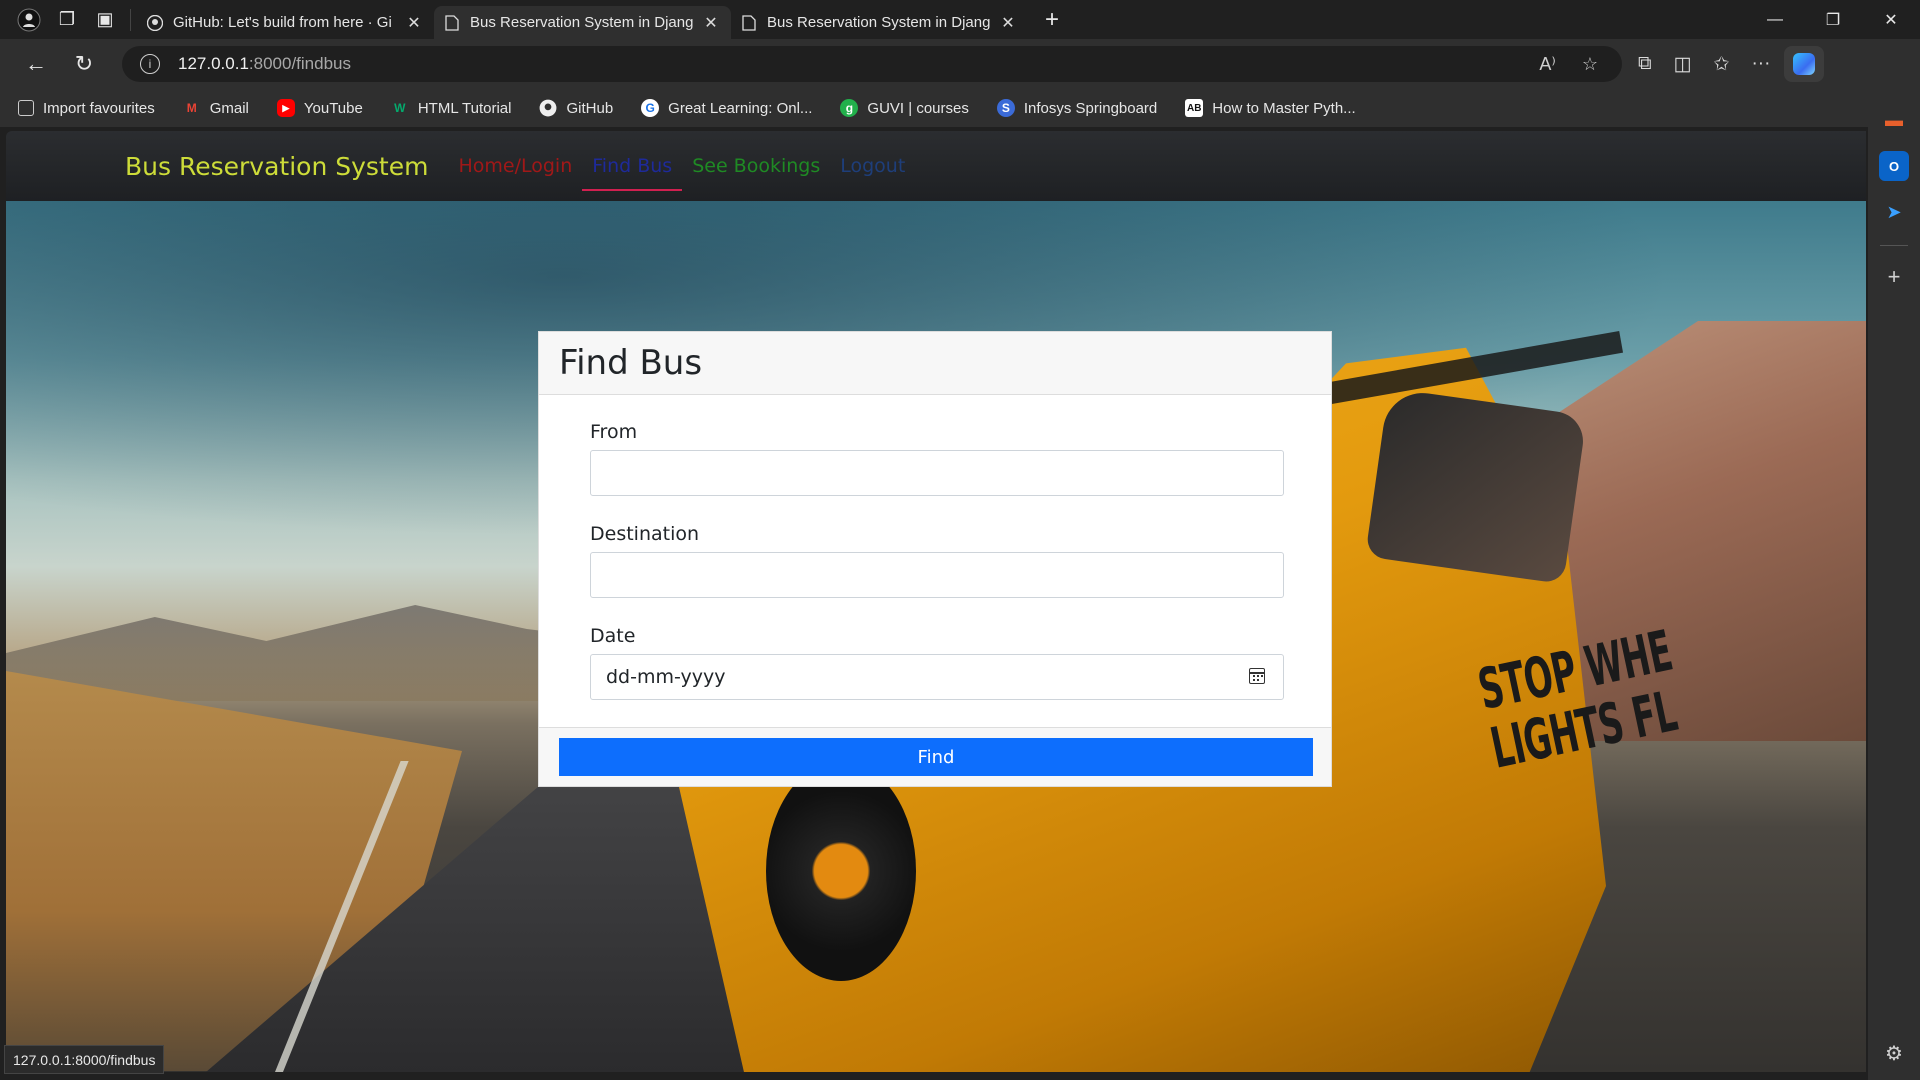 This screenshot has width=1920, height=1080. I want to click on tab-title: GitHub: Let's build from here · Gi, so click(282, 22).